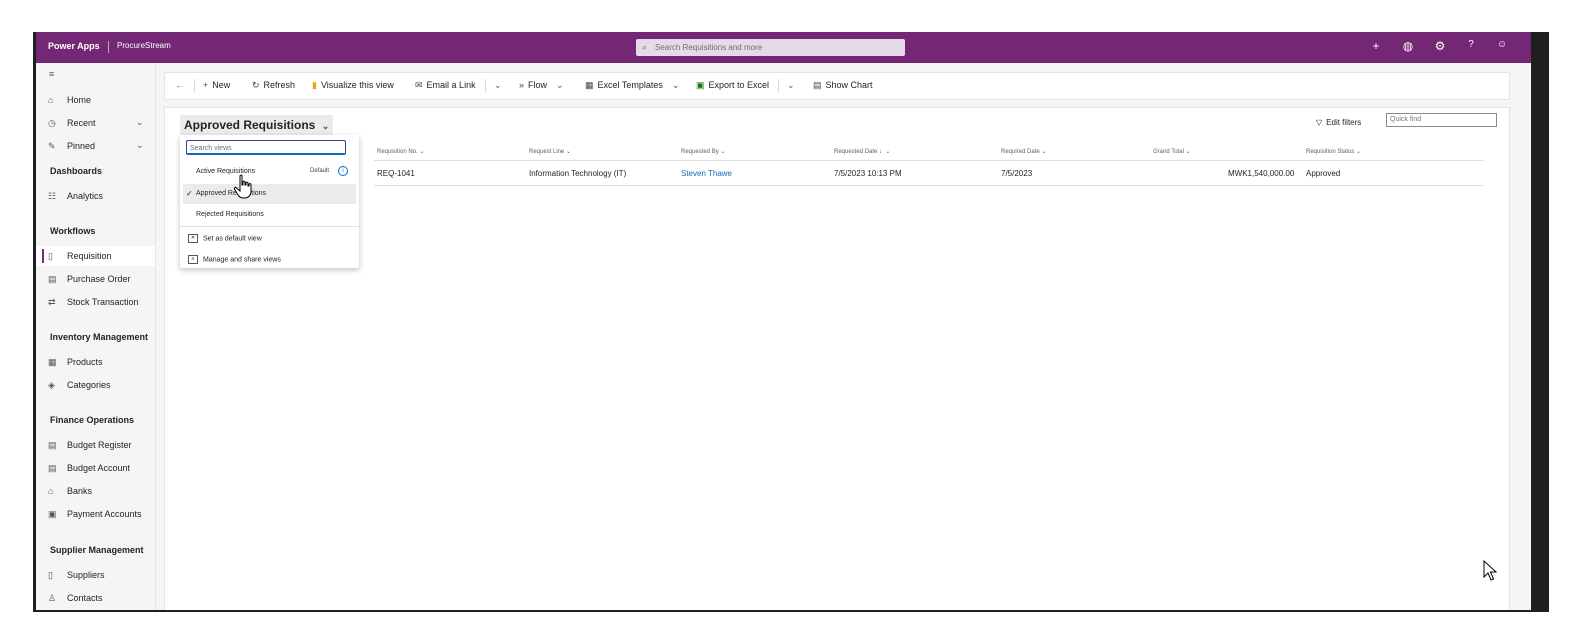 The height and width of the screenshot is (644, 1581). Describe the element at coordinates (541, 85) in the screenshot. I see `flow-button: » Flow ⌄` at that location.